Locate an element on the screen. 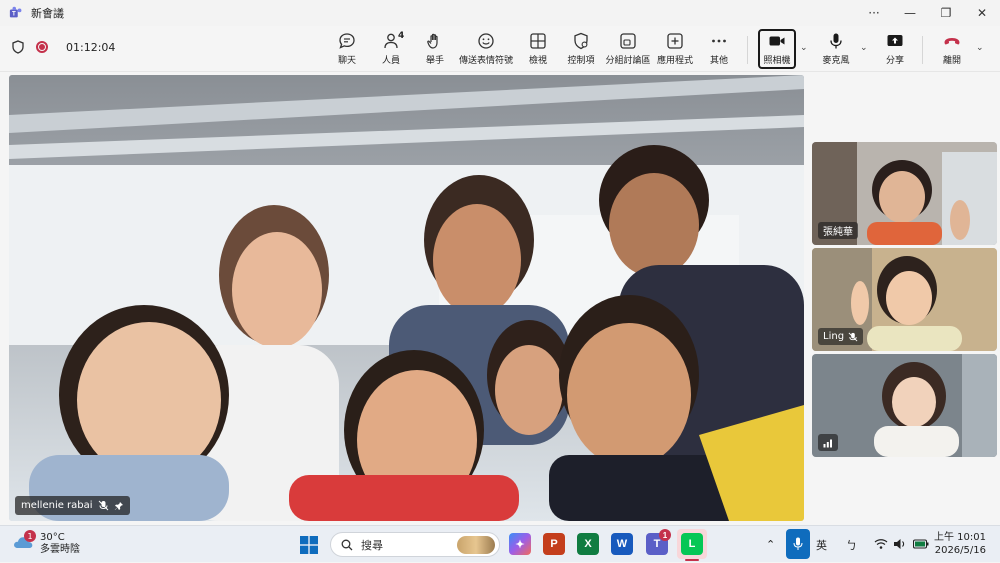  share-label: 分享 is located at coordinates (894, 61).